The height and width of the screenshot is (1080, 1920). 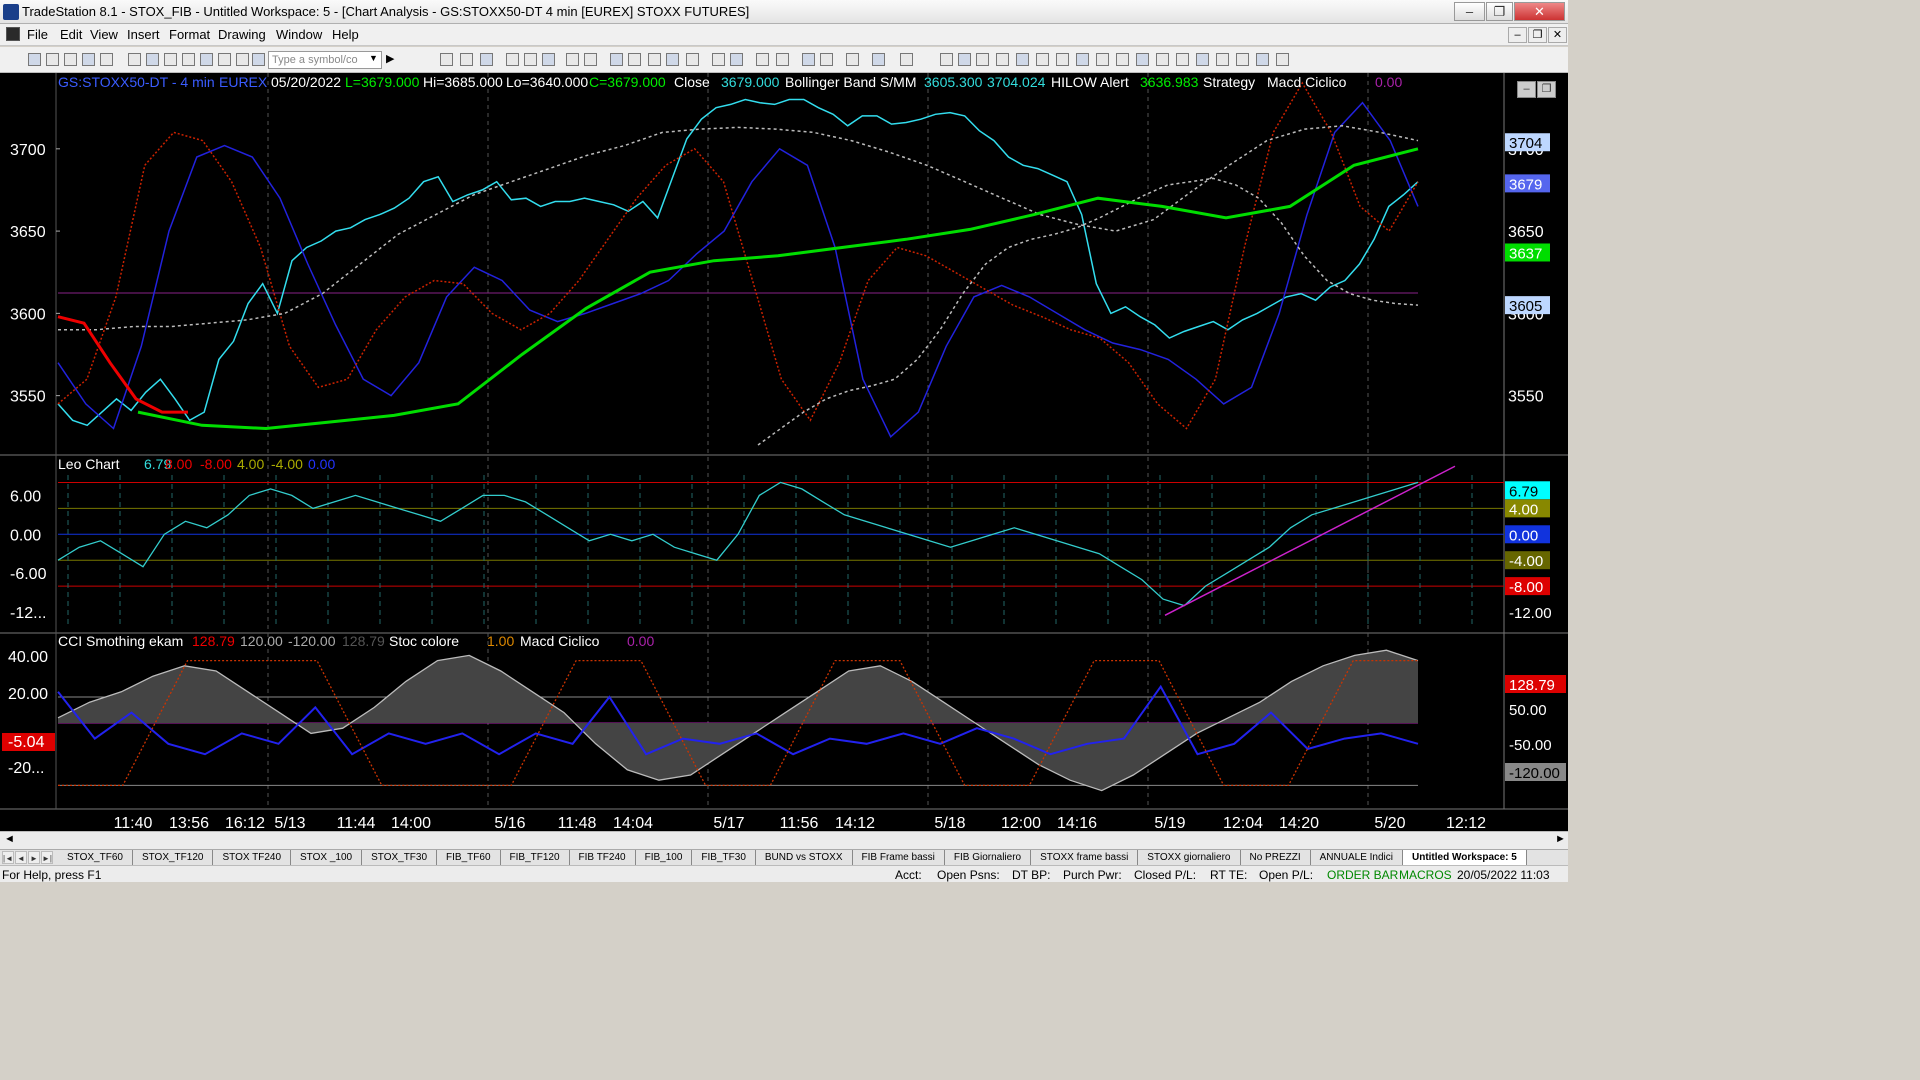 I want to click on chart-minimize-button: –, so click(x=1526, y=89).